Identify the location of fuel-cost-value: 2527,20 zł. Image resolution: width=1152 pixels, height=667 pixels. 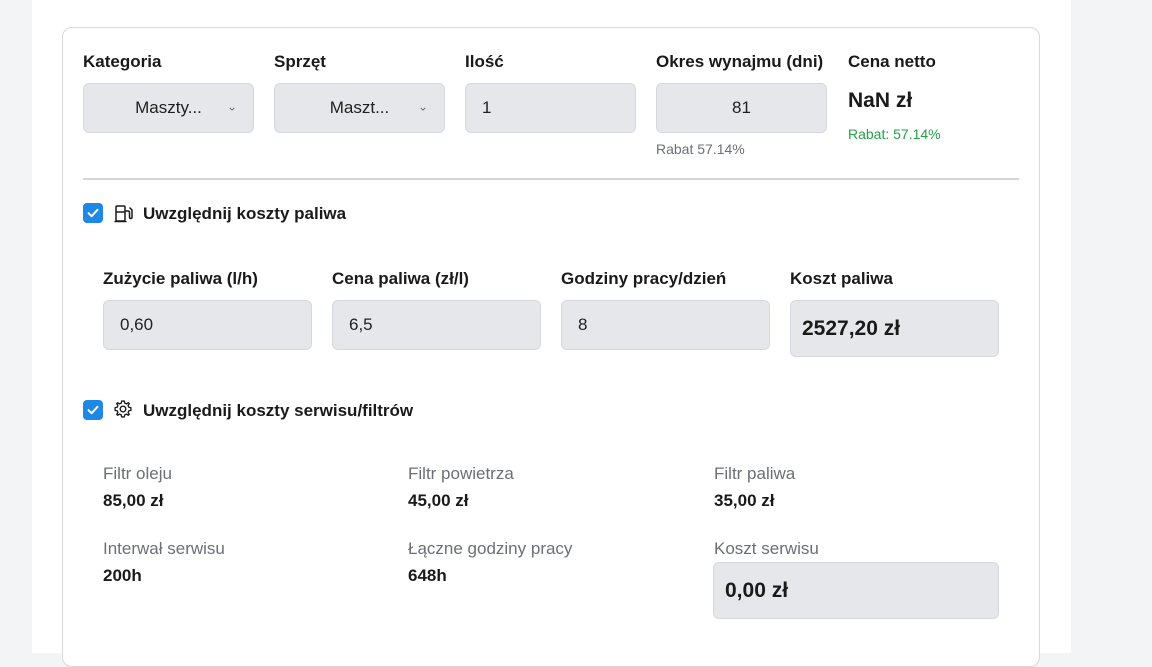
(851, 328).